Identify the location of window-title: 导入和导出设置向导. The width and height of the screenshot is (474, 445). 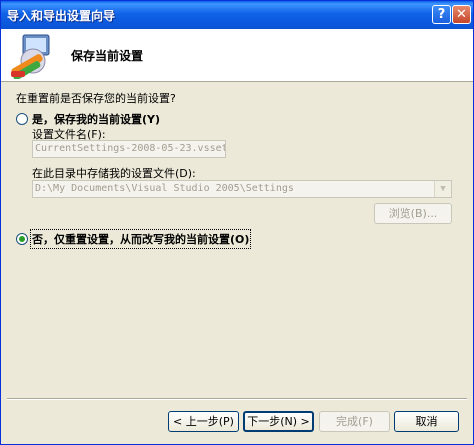
(61, 16).